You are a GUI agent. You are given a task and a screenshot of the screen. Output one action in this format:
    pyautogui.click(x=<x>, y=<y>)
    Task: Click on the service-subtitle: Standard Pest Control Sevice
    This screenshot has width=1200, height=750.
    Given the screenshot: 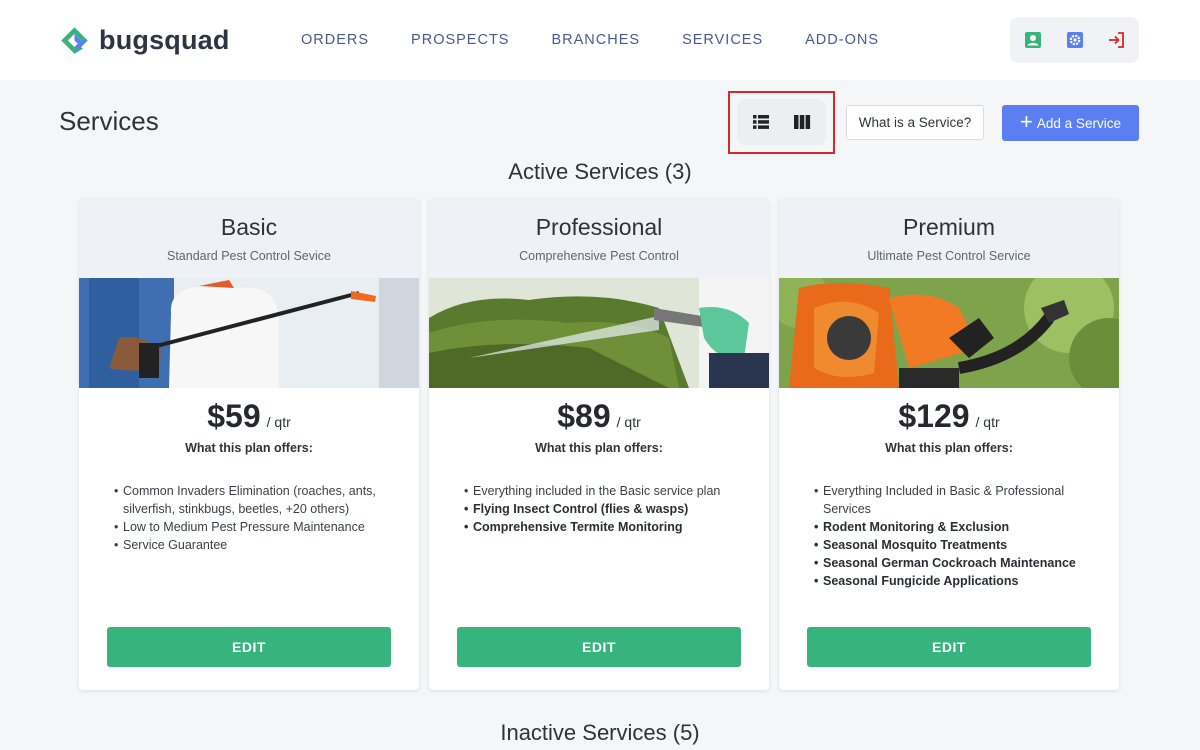 What is the action you would take?
    pyautogui.click(x=249, y=256)
    